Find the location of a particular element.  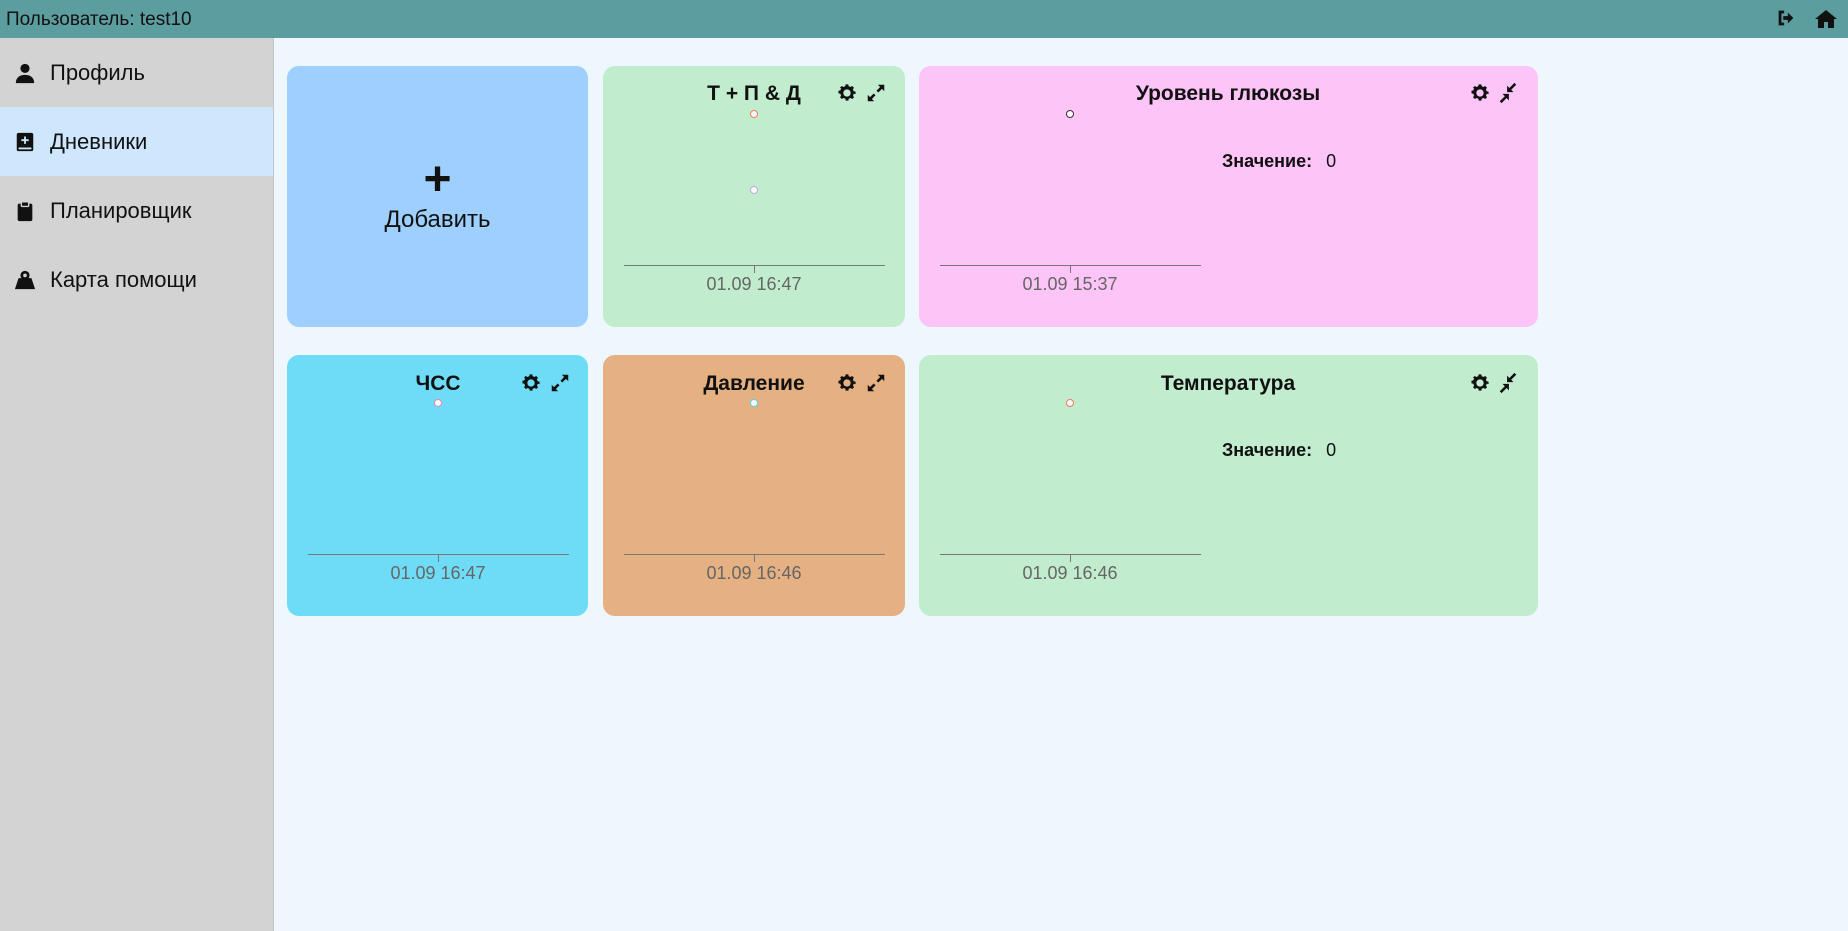

home-icon is located at coordinates (1825, 18).